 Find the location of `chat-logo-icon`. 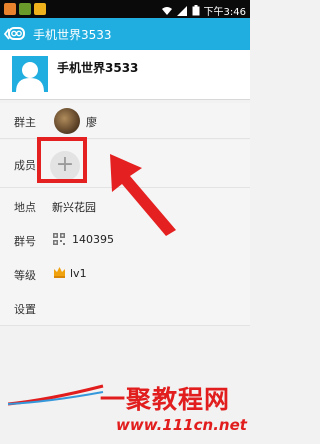

chat-logo-icon is located at coordinates (16, 33).